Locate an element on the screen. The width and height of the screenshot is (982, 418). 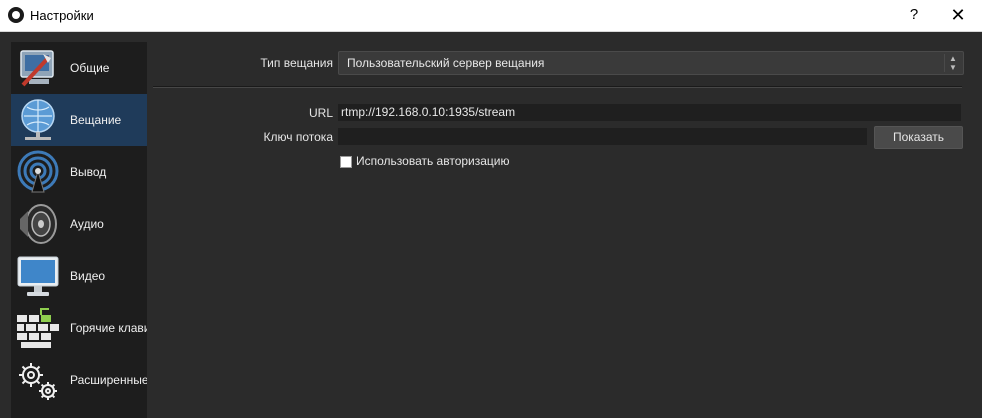
sidebar-item-label: Расширенные is located at coordinates (108, 380).